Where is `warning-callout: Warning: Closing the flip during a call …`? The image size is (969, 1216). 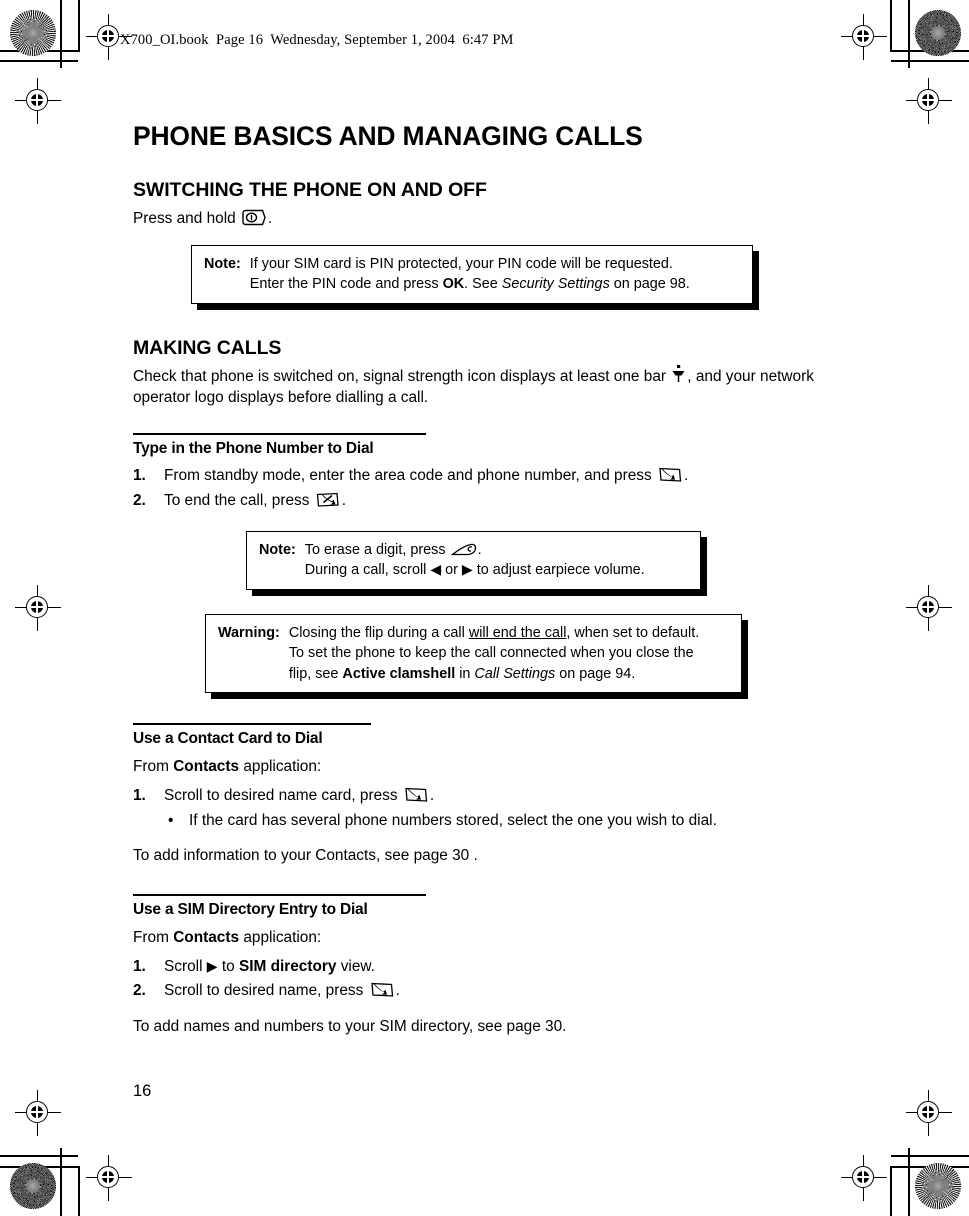
warning-callout: Warning: Closing the flip during a call … is located at coordinates (473, 653).